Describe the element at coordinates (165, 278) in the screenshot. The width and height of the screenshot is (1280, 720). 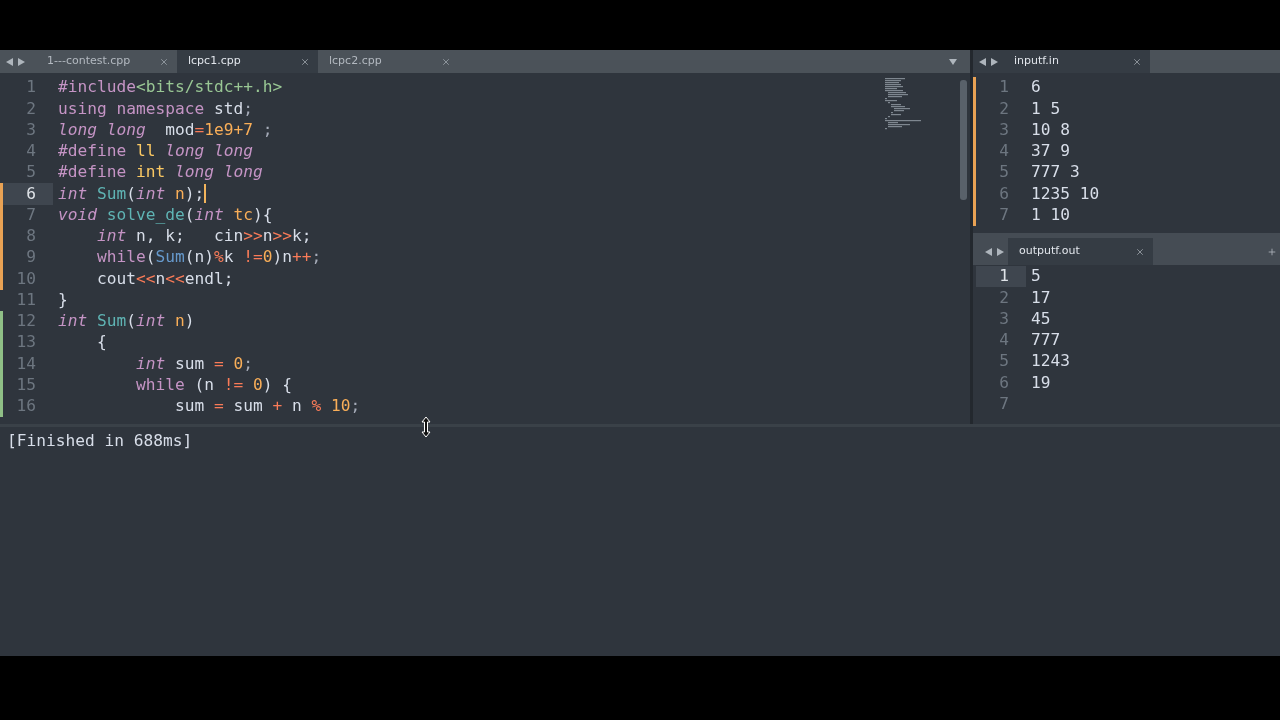
I see `code-line: cout<<n<<endl;` at that location.